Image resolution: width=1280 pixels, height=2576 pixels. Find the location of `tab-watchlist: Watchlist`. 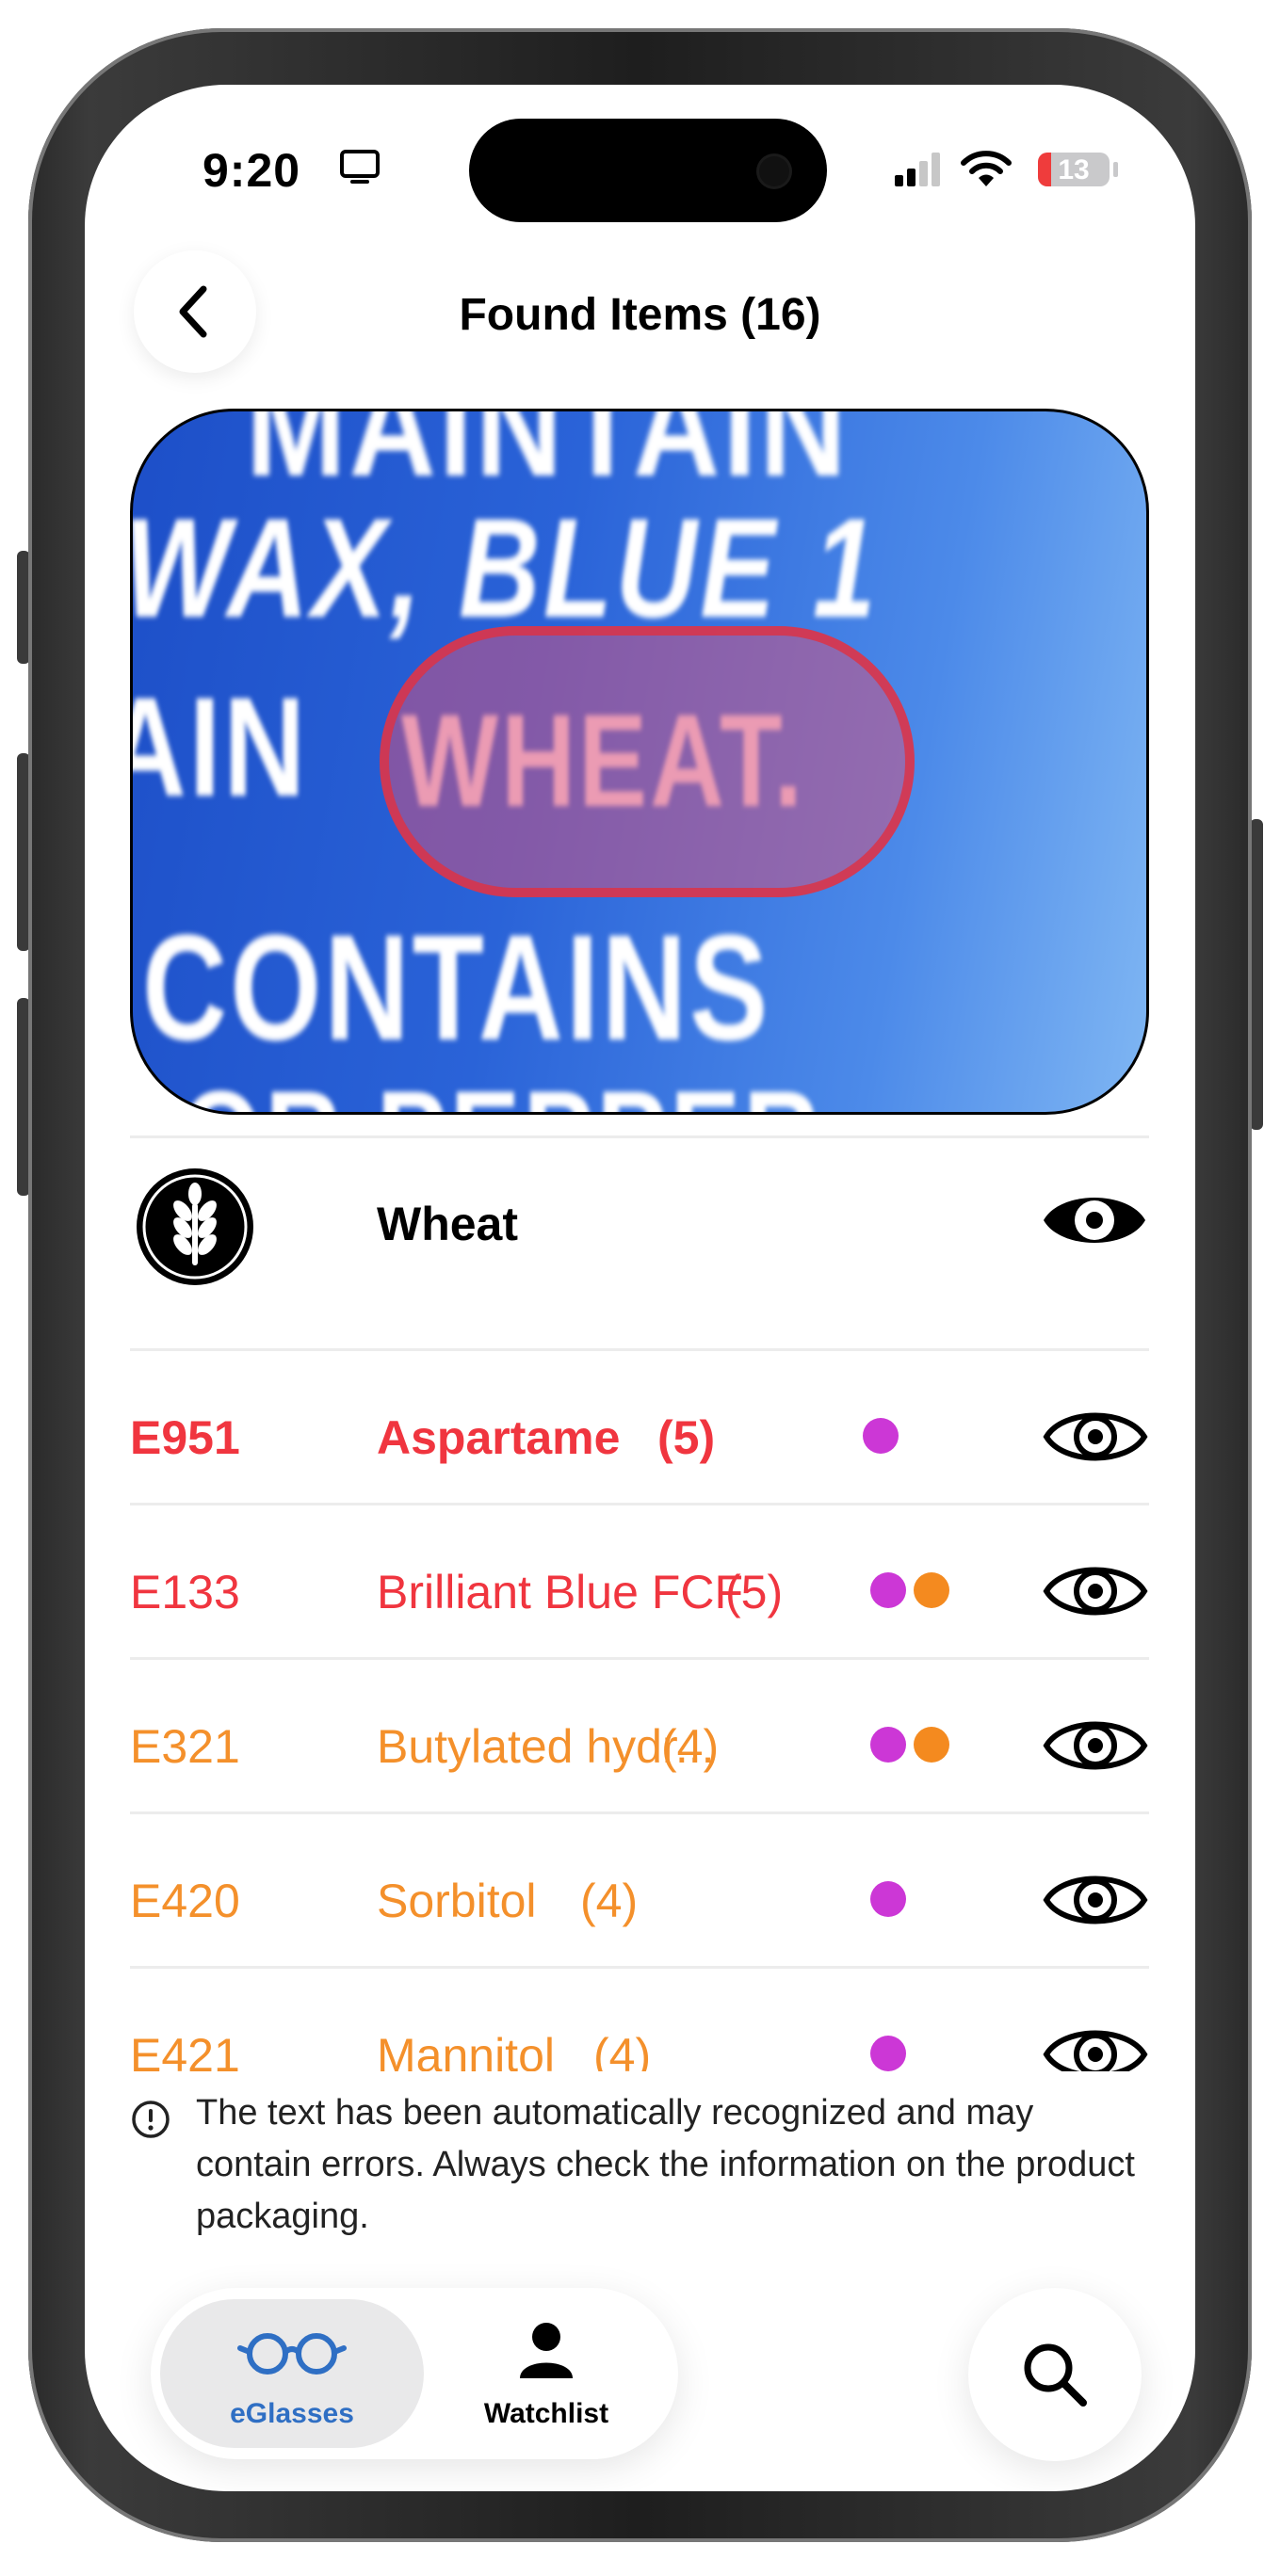

tab-watchlist: Watchlist is located at coordinates (546, 2373).